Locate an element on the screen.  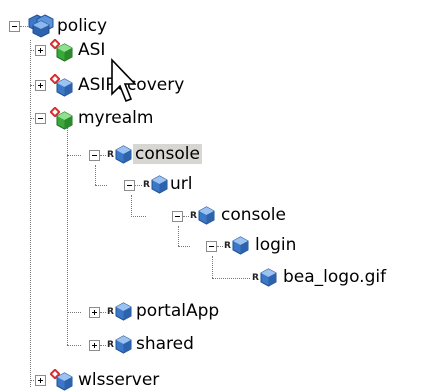
tree-node-label: bea_logo.gif is located at coordinates (334, 277).